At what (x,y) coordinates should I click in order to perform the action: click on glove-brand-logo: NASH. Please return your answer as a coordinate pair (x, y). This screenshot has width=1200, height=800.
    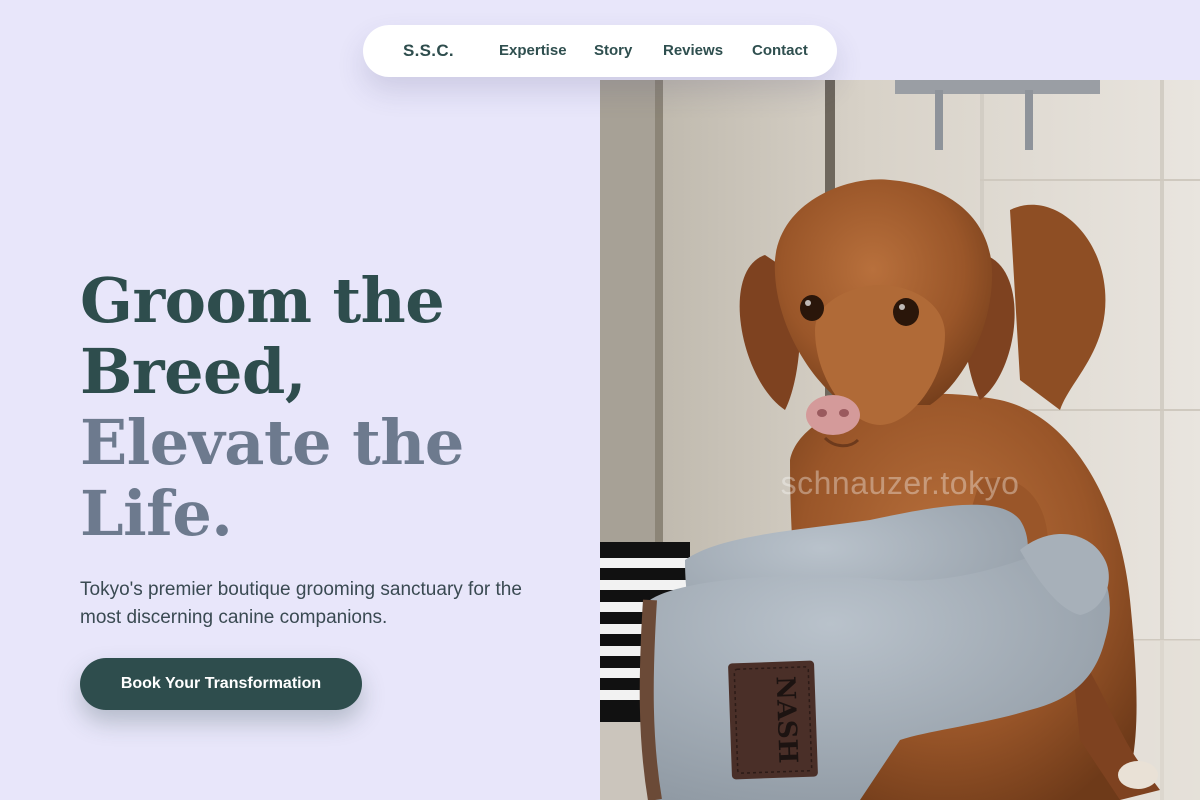
    Looking at the image, I should click on (785, 720).